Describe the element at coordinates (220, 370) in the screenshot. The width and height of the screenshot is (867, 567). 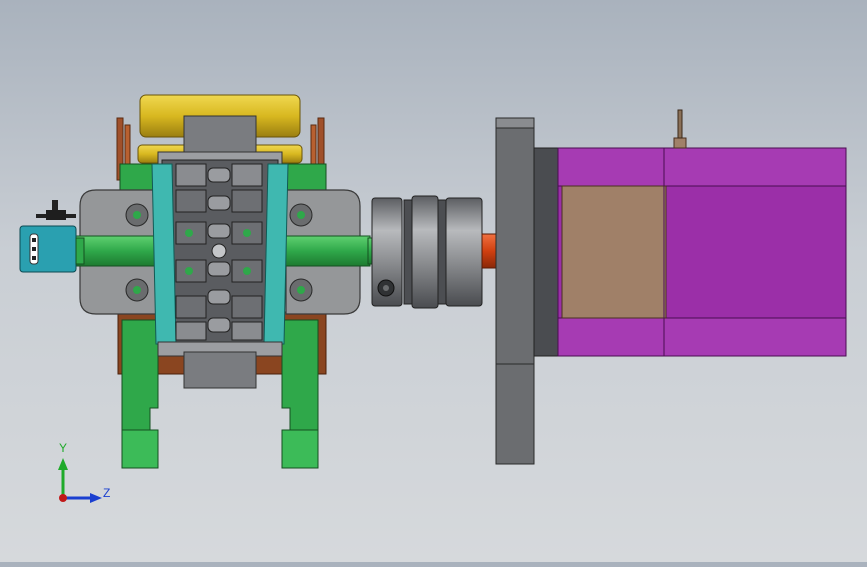
I see `bottom-cap-block` at that location.